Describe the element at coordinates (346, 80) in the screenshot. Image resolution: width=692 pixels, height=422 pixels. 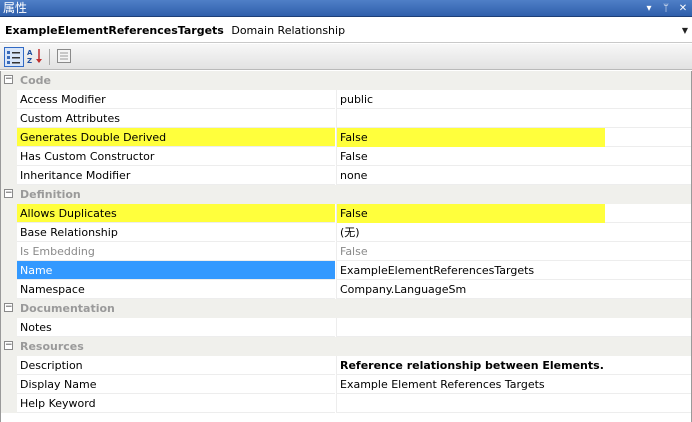
I see `category-code: − Code` at that location.